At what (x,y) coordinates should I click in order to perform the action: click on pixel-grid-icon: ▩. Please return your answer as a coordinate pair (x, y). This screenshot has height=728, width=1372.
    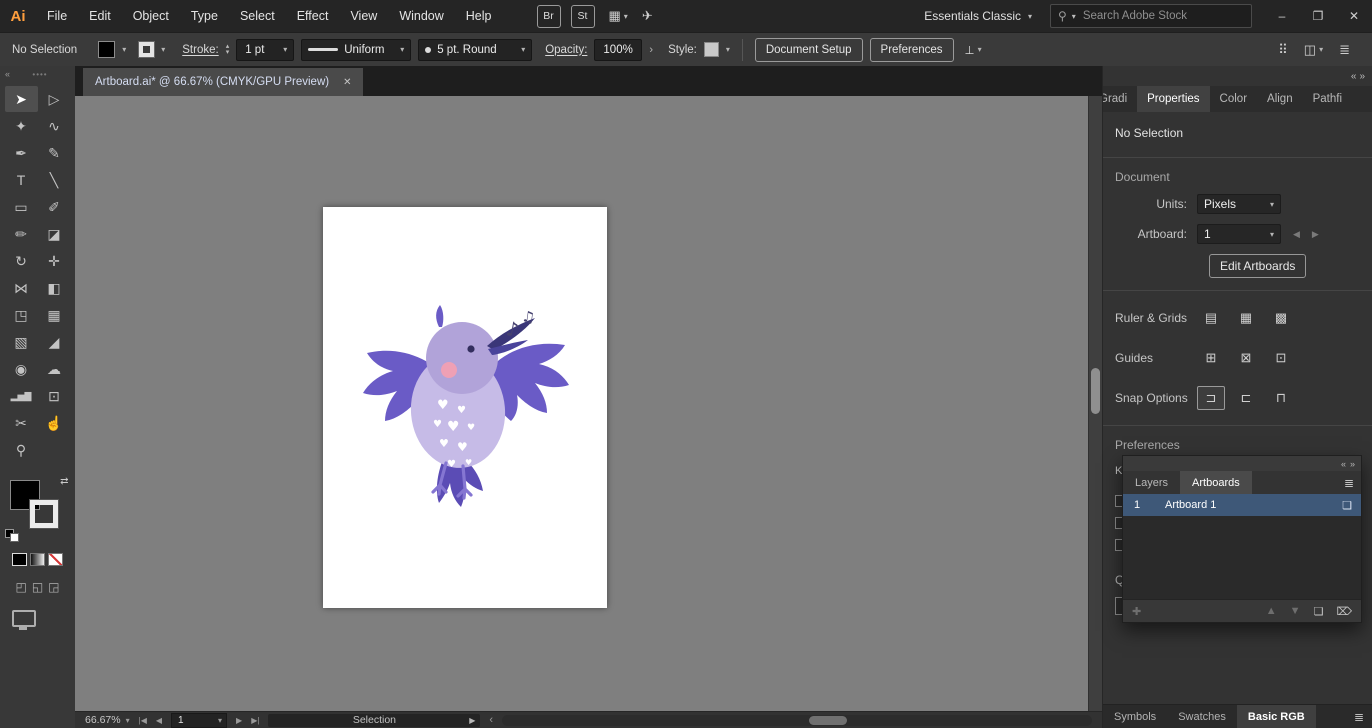
    Looking at the image, I should click on (1281, 318).